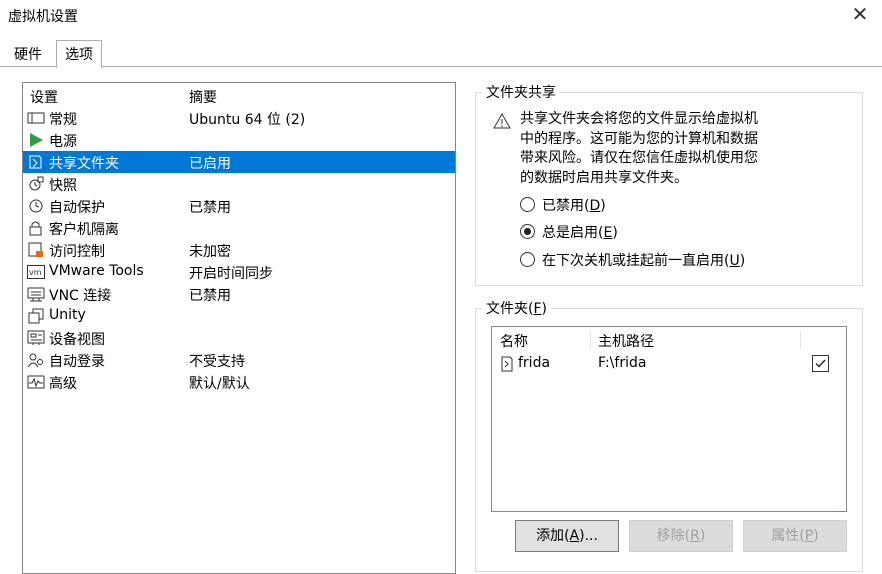  I want to click on autologin-icon, so click(36, 360).